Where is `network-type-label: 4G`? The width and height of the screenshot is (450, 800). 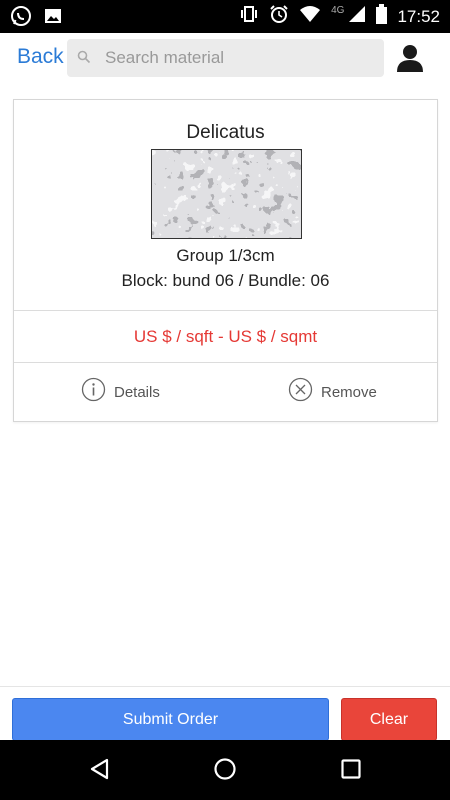
network-type-label: 4G is located at coordinates (338, 10).